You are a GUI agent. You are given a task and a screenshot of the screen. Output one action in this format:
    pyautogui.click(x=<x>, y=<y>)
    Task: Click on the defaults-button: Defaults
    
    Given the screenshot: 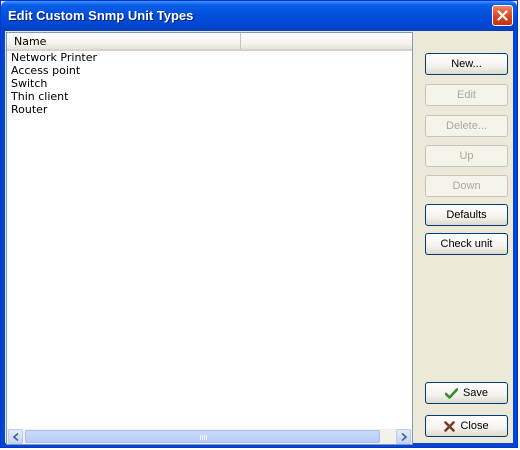 What is the action you would take?
    pyautogui.click(x=466, y=215)
    